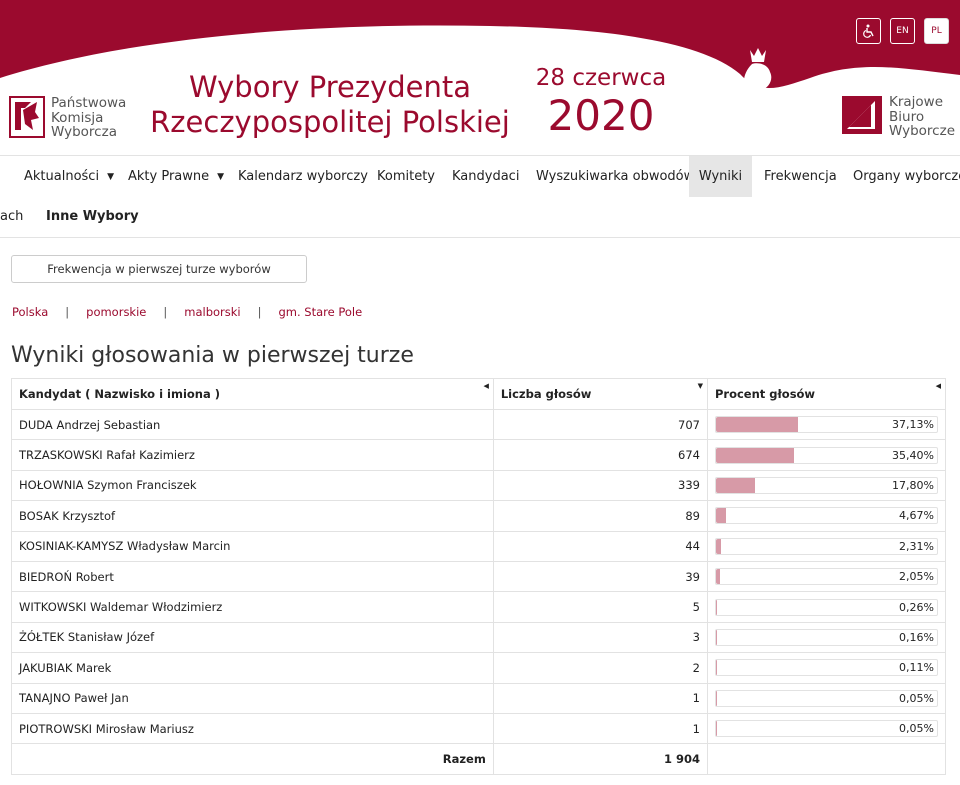 The height and width of the screenshot is (785, 960). What do you see at coordinates (116, 312) in the screenshot?
I see `breadcrumb-pomorskie: pomorskie` at bounding box center [116, 312].